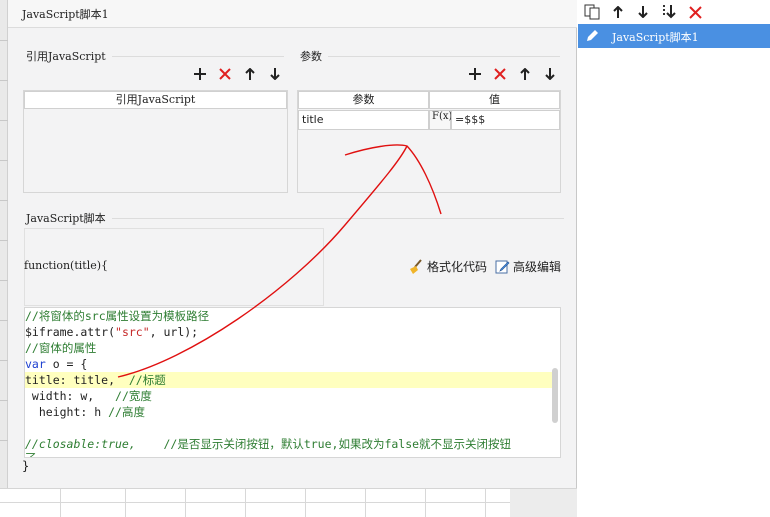  Describe the element at coordinates (65, 14) in the screenshot. I see `dialog-title: JavaScript脚本1` at that location.